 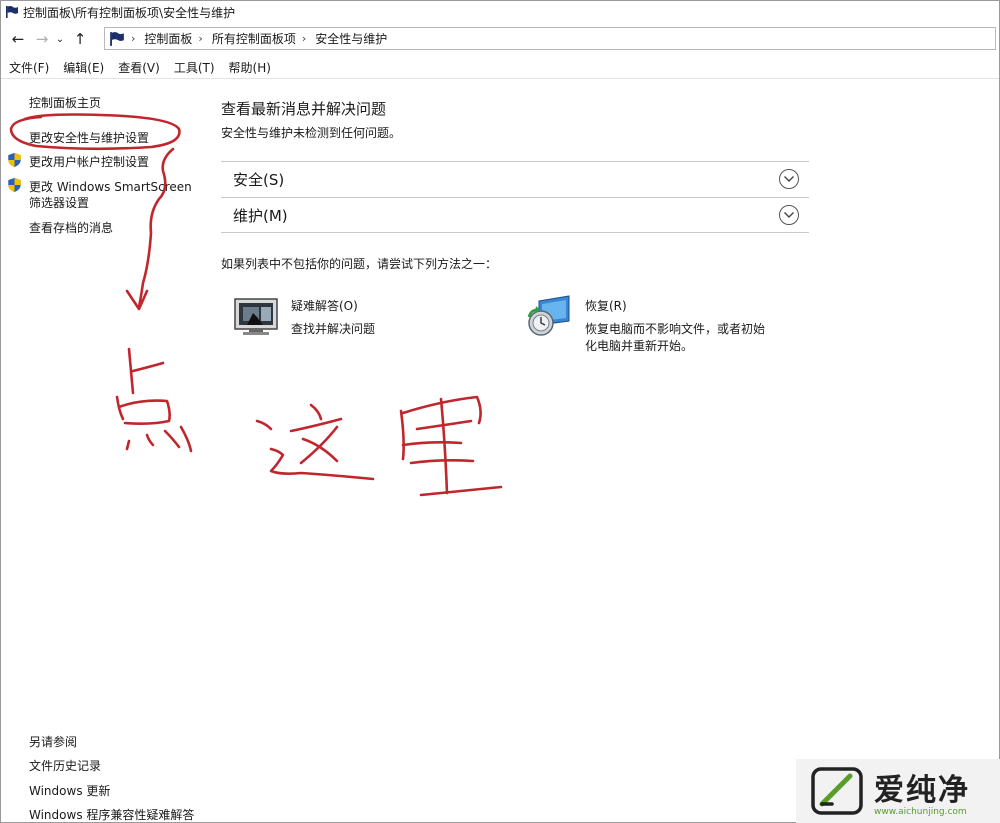 I want to click on breadcrumb-control-panel: 控制面板, so click(x=168, y=38).